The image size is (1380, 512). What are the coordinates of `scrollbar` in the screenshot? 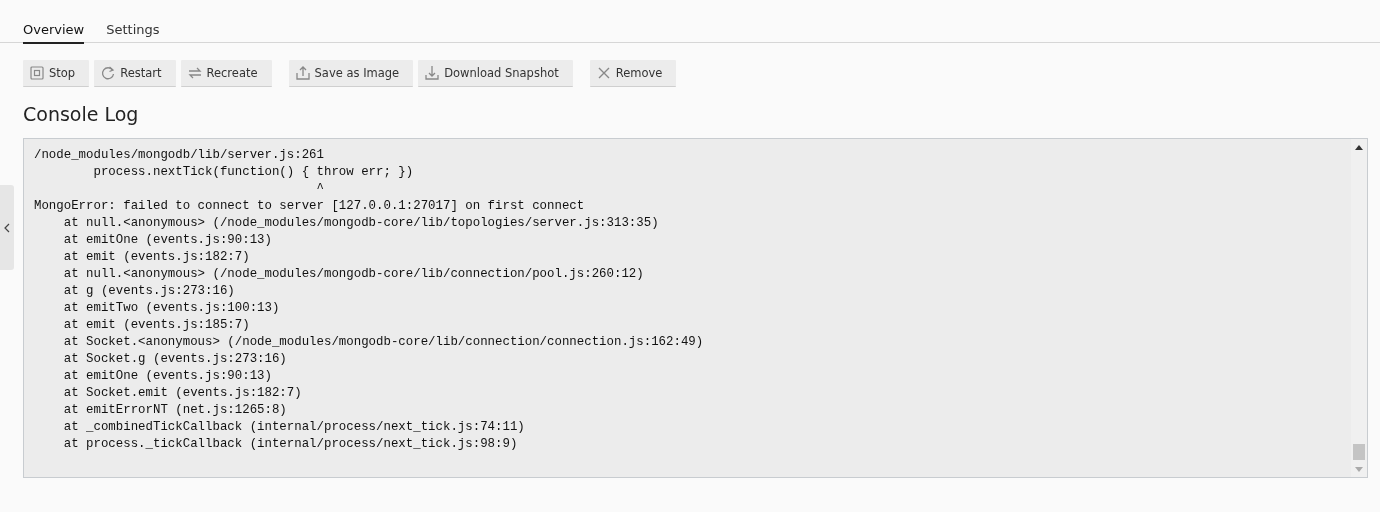 It's located at (1359, 308).